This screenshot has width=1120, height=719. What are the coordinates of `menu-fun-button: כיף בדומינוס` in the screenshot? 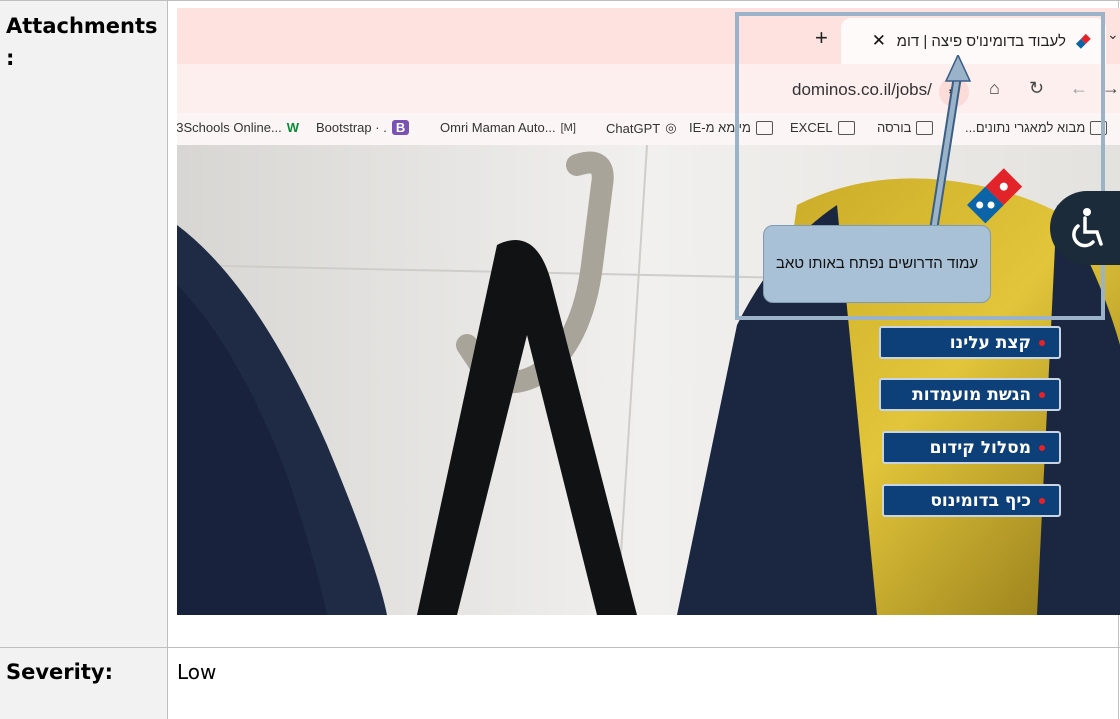 It's located at (971, 500).